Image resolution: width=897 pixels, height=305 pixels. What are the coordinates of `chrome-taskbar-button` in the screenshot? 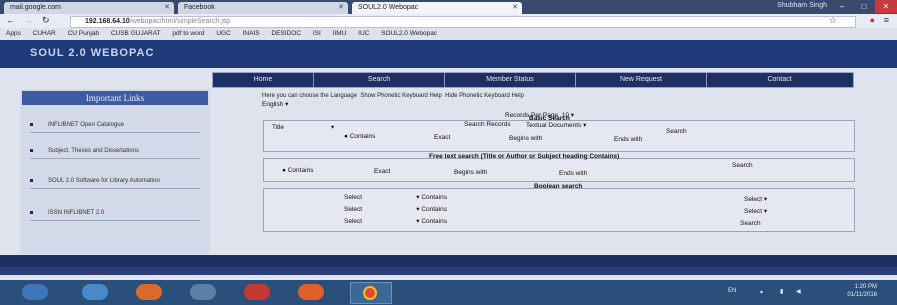 It's located at (371, 293).